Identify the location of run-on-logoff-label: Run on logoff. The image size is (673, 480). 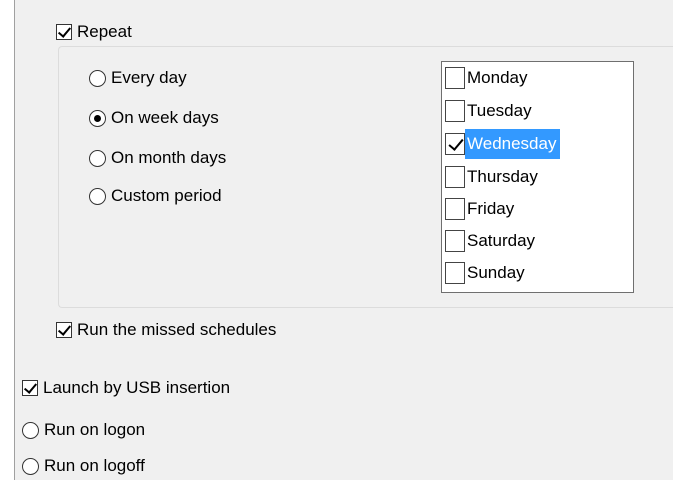
(94, 465).